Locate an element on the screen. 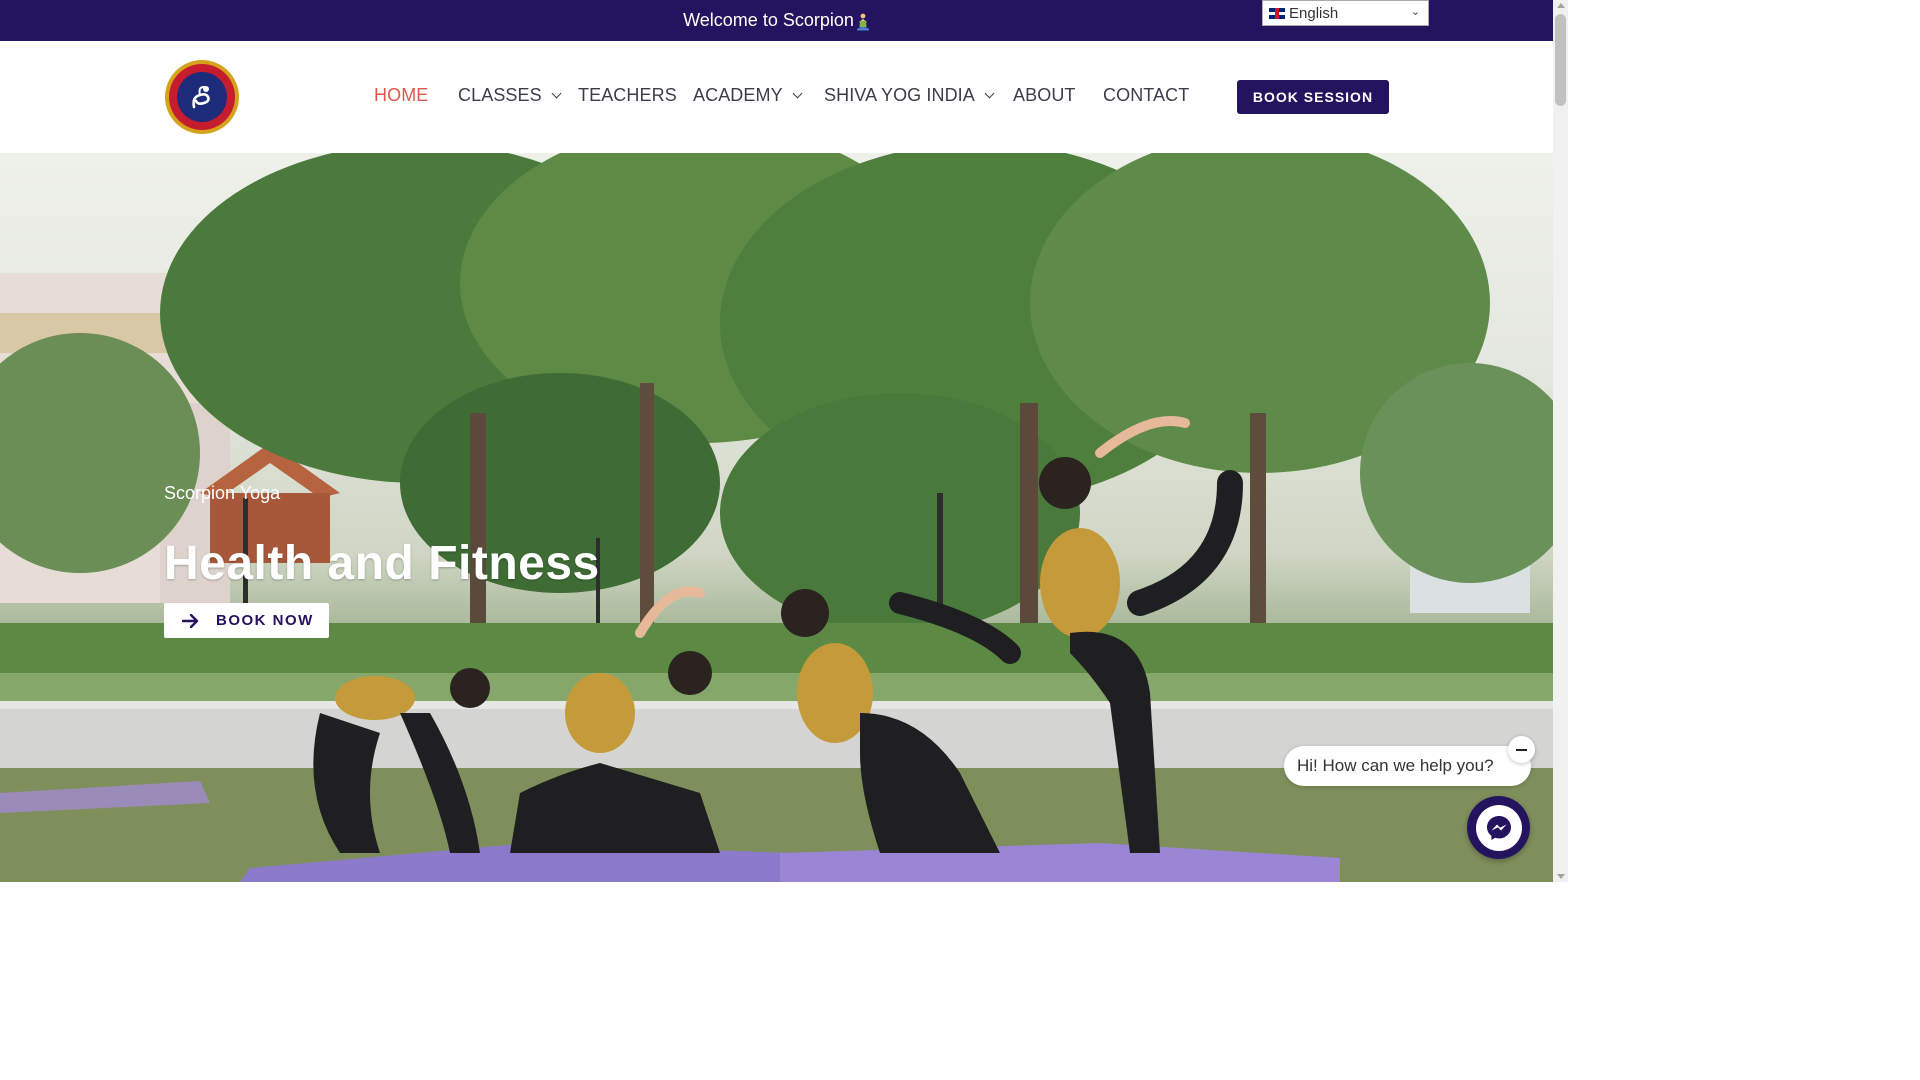 Image resolution: width=1920 pixels, height=1080 pixels. nav-shiva-yog-india-label: SHIVA YOG INDIA is located at coordinates (899, 95).